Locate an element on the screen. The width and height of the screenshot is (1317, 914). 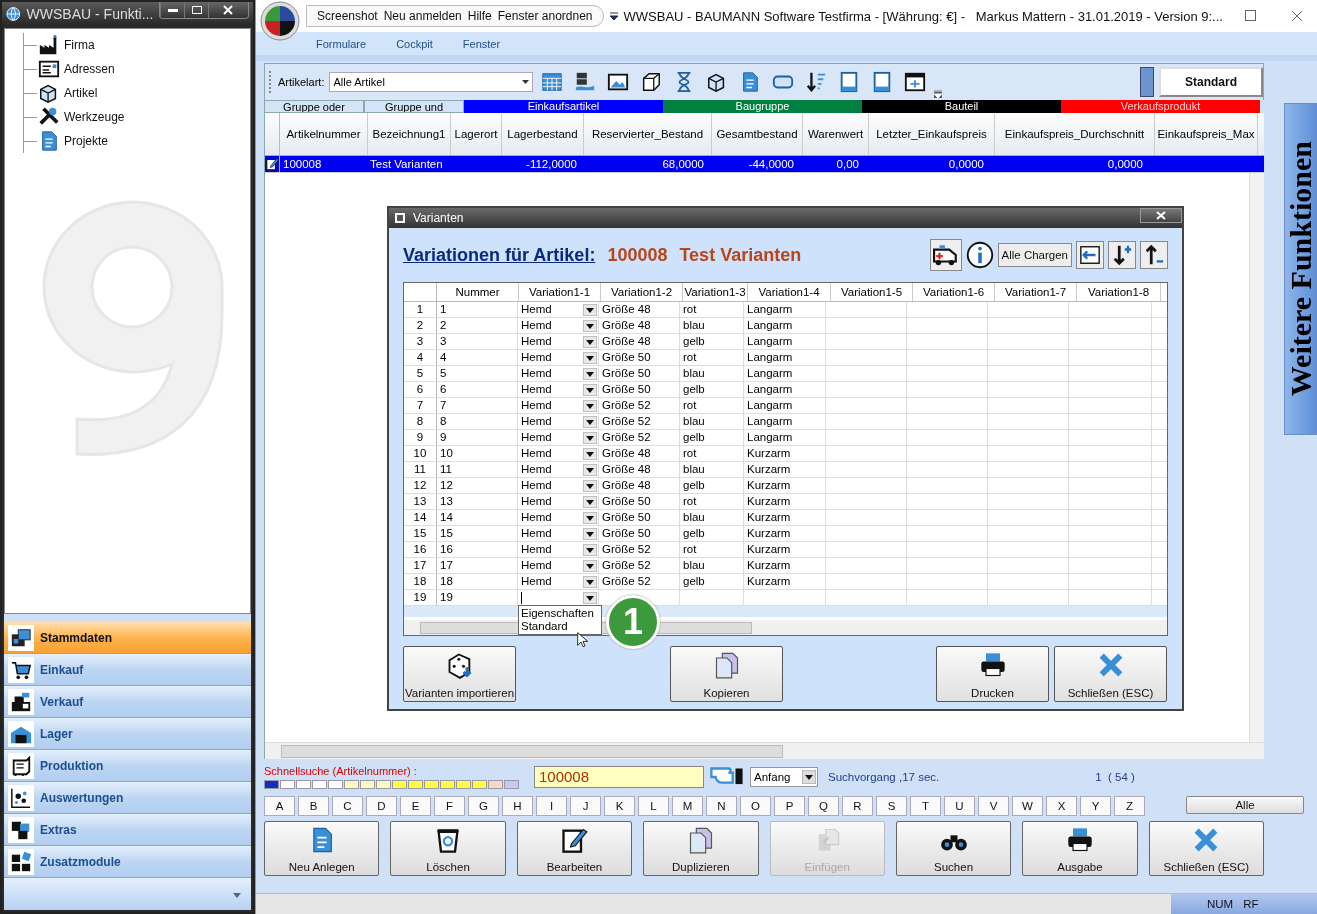
column-header: Warenwert is located at coordinates (836, 134).